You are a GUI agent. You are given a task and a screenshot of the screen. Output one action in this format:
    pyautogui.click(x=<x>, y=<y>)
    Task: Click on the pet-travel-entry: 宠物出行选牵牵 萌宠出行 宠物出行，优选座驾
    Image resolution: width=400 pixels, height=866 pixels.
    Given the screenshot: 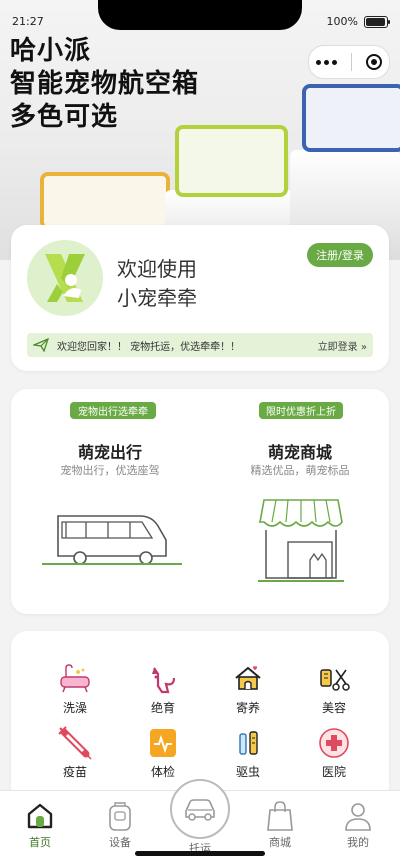 What is the action you would take?
    pyautogui.click(x=110, y=505)
    